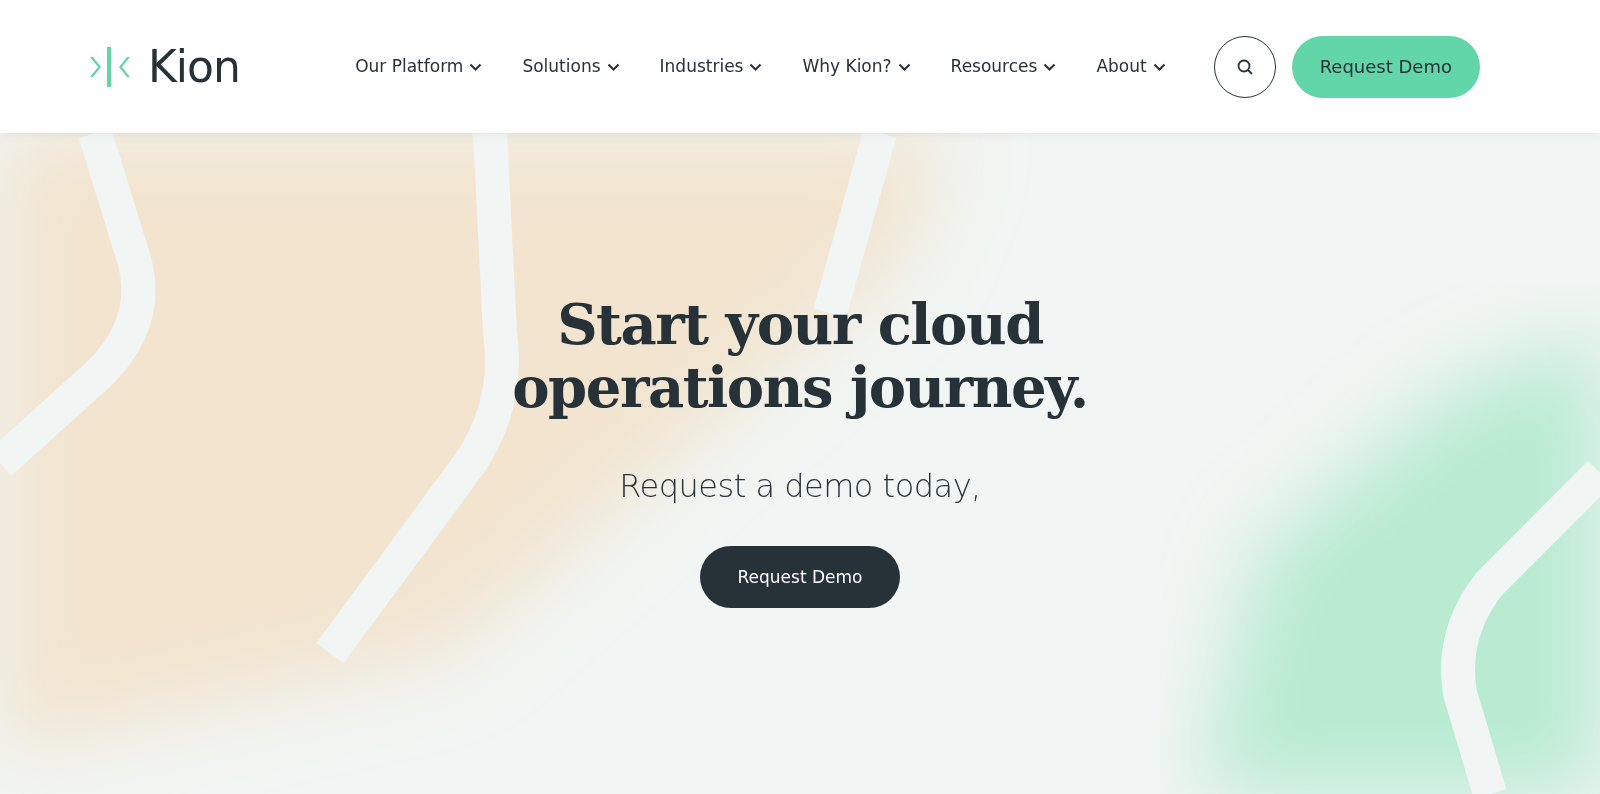 This screenshot has height=794, width=1600. I want to click on nav-link: Industries, so click(711, 66).